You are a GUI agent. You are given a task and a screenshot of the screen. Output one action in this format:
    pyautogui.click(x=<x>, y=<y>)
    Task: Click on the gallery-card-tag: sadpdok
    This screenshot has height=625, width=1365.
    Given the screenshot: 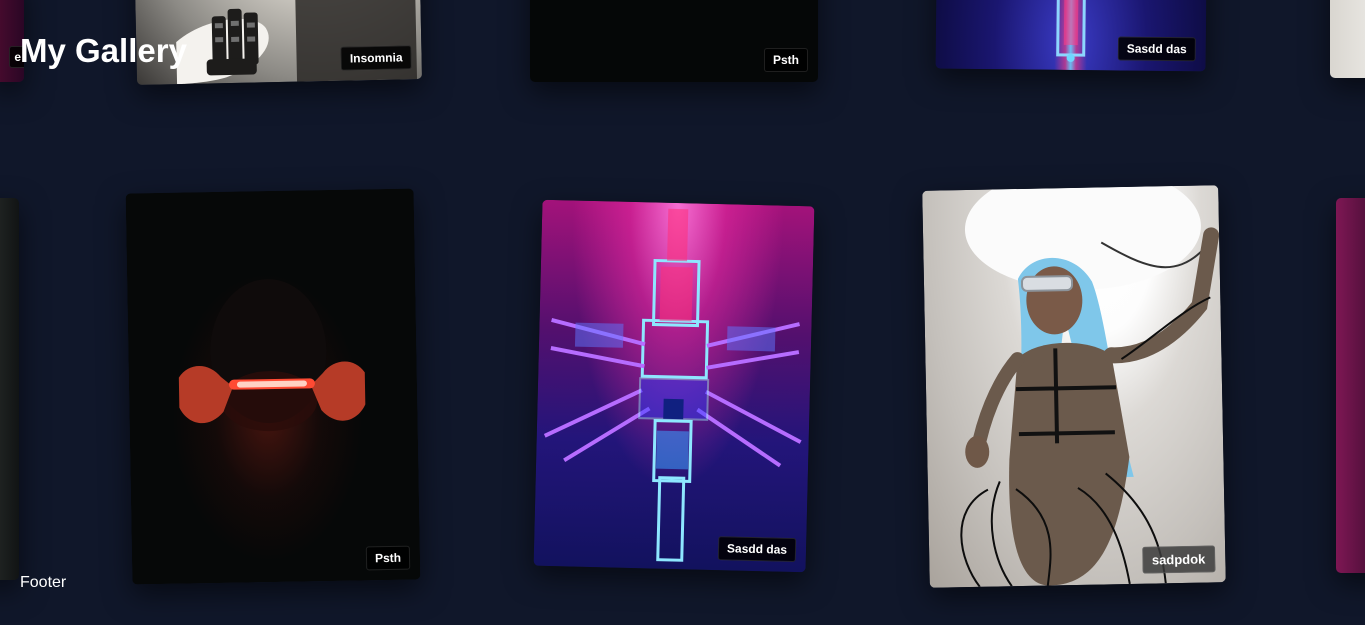 What is the action you would take?
    pyautogui.click(x=1178, y=559)
    